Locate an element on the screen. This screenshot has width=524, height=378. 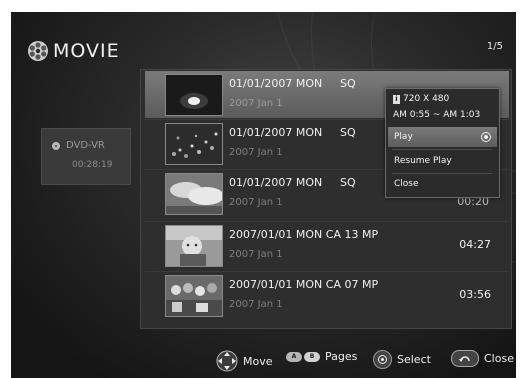
page-title-row: MOVIE is located at coordinates (73, 51).